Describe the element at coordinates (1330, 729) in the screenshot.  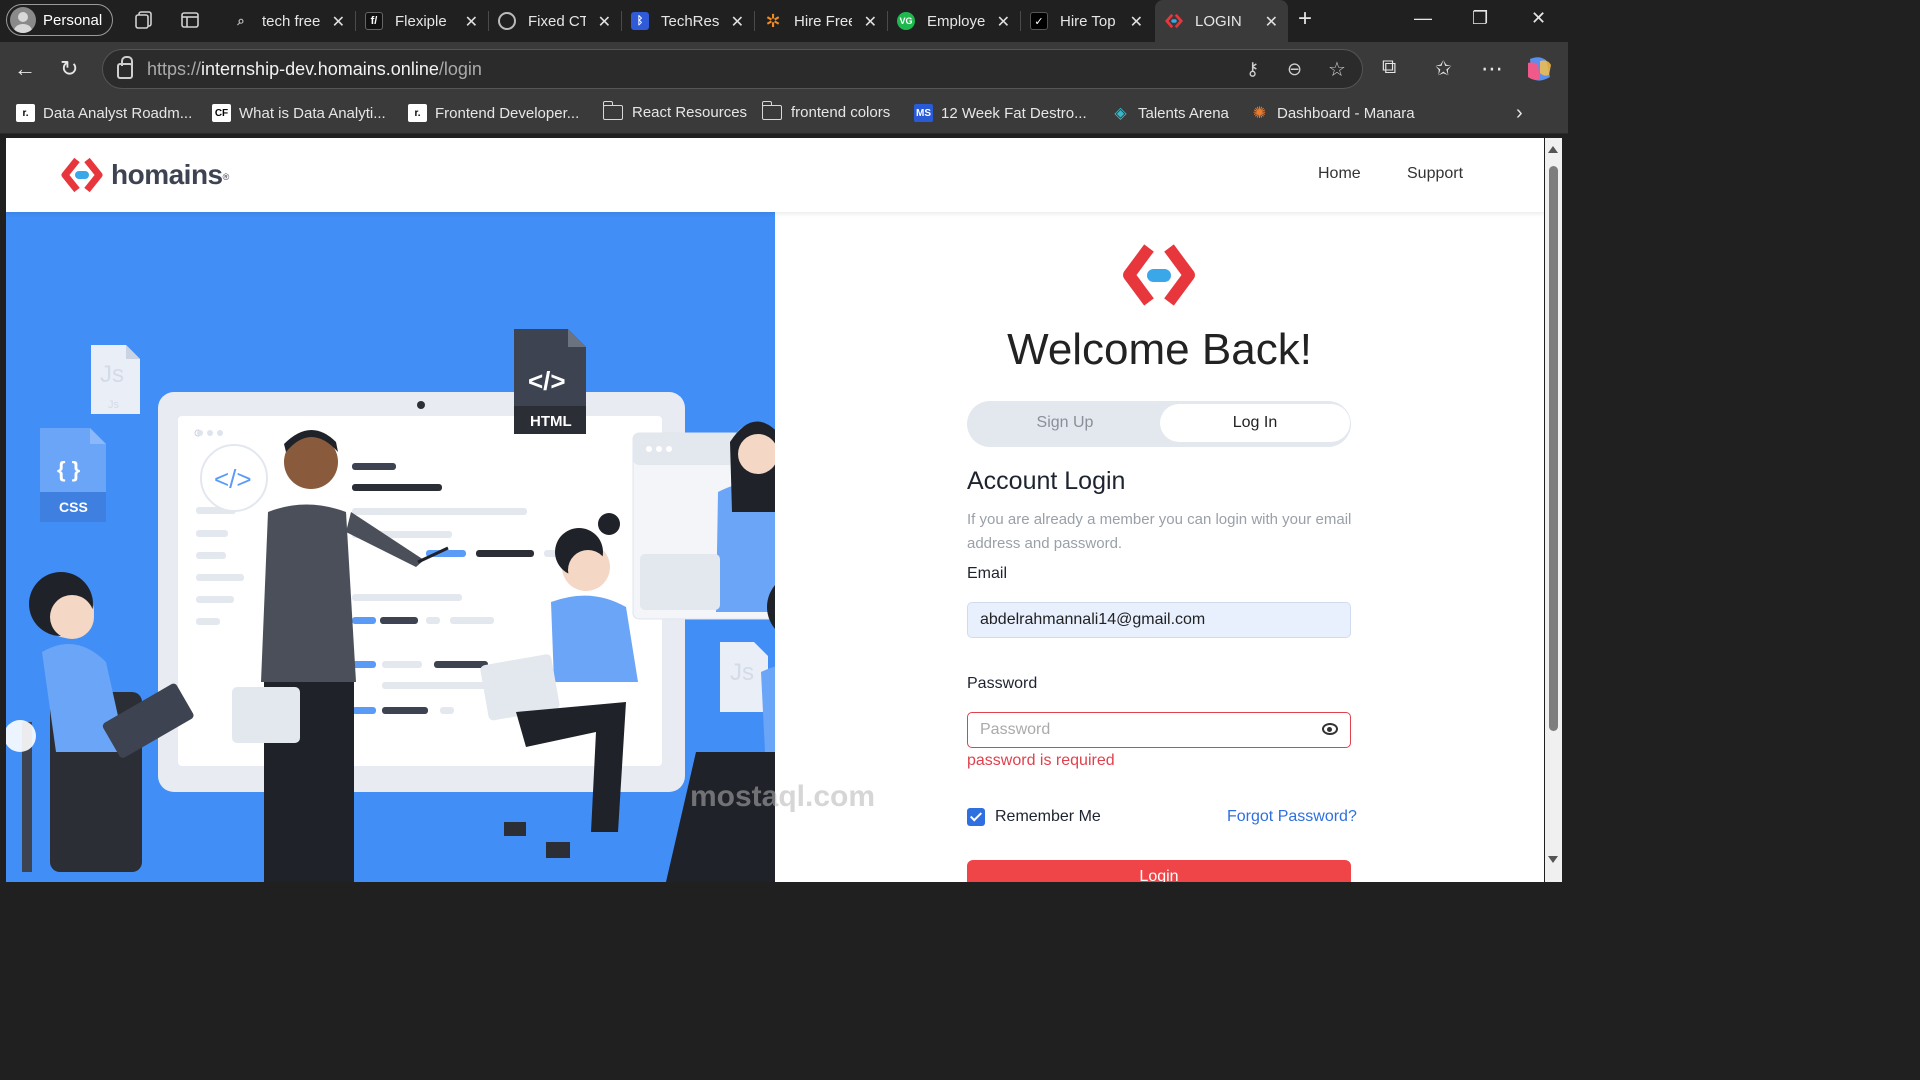
I see `show-password-eye-icon` at that location.